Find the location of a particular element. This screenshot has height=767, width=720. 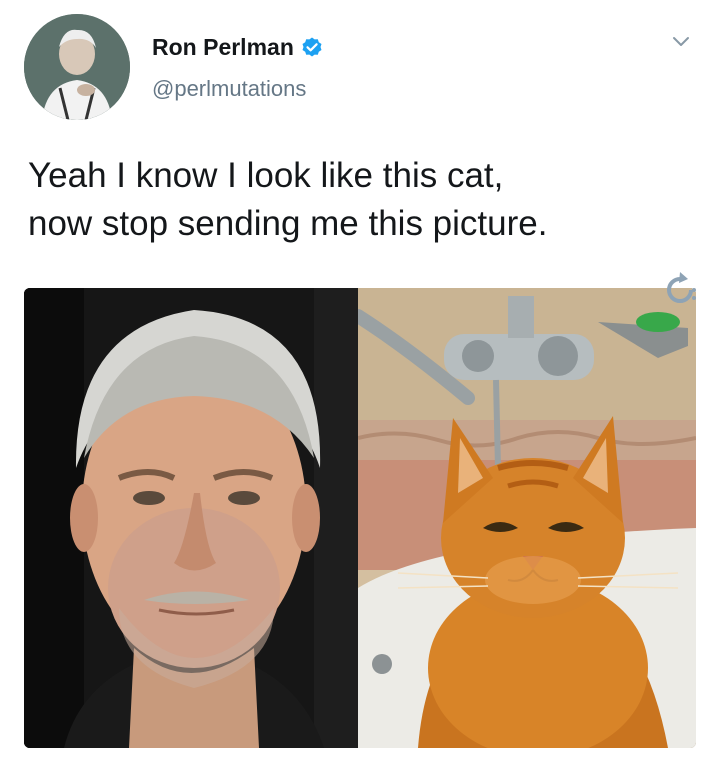

chevron-down-icon is located at coordinates (681, 41).